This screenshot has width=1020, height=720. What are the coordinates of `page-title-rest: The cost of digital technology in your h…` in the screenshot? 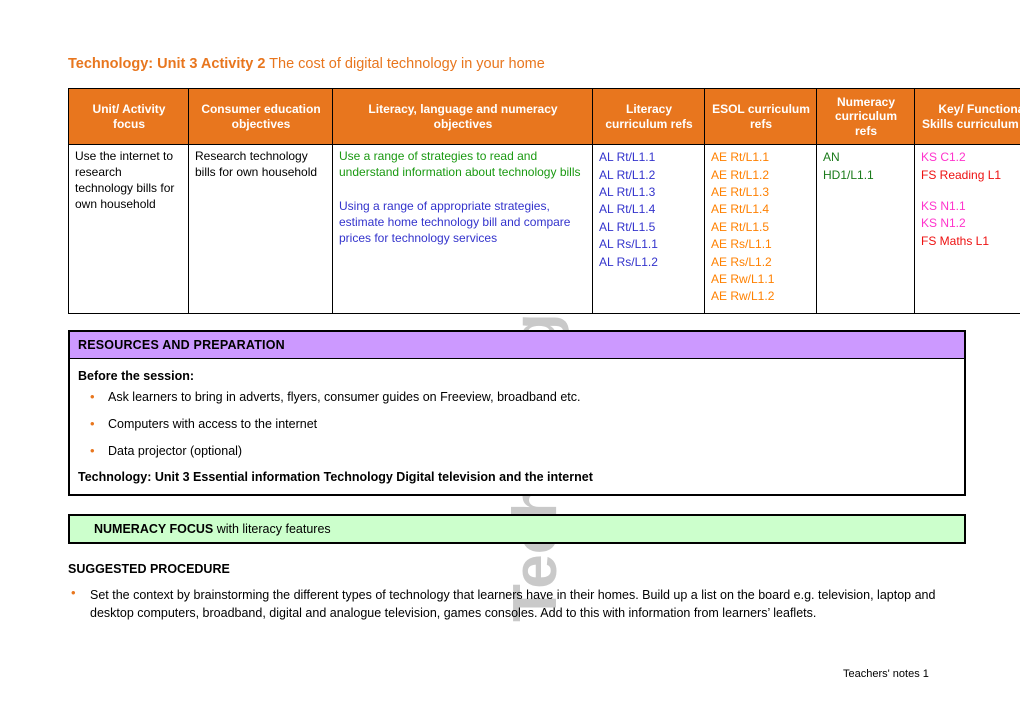 It's located at (405, 64).